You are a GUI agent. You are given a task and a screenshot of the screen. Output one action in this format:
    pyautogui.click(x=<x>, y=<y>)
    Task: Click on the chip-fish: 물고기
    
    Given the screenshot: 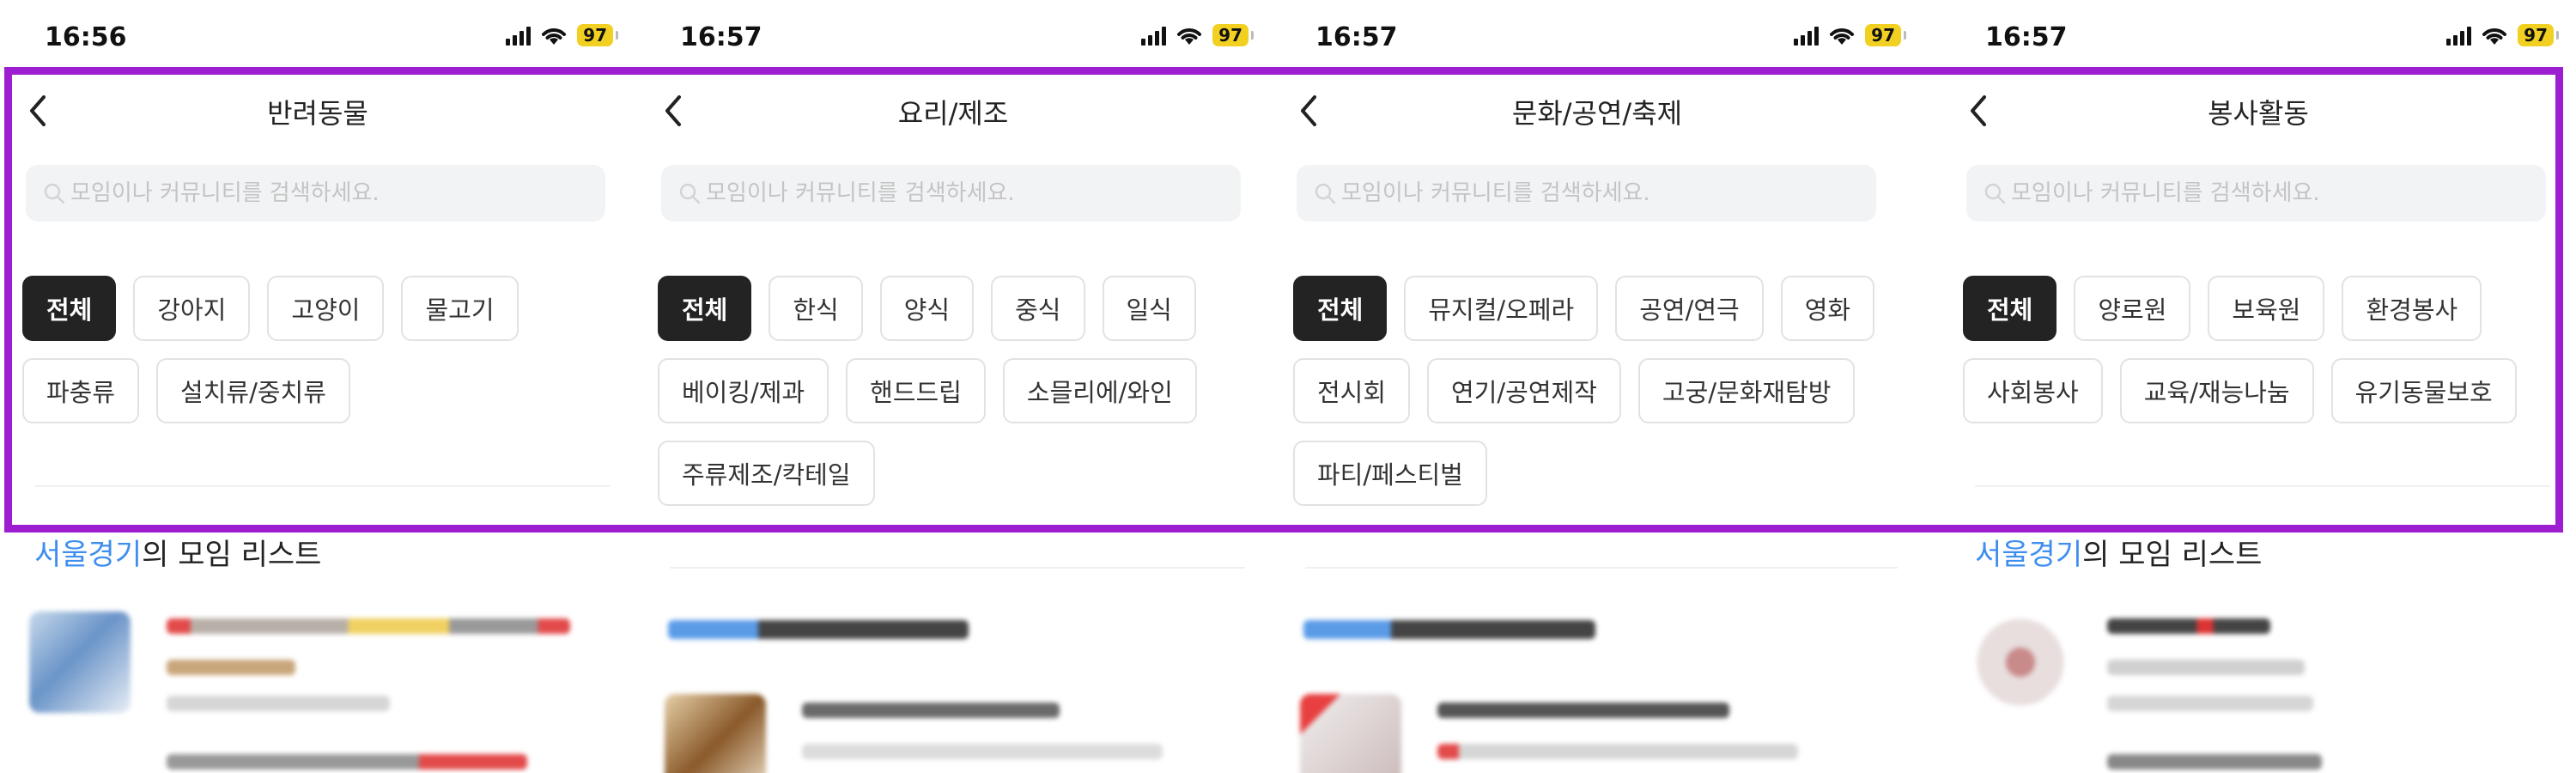 What is the action you would take?
    pyautogui.click(x=460, y=308)
    